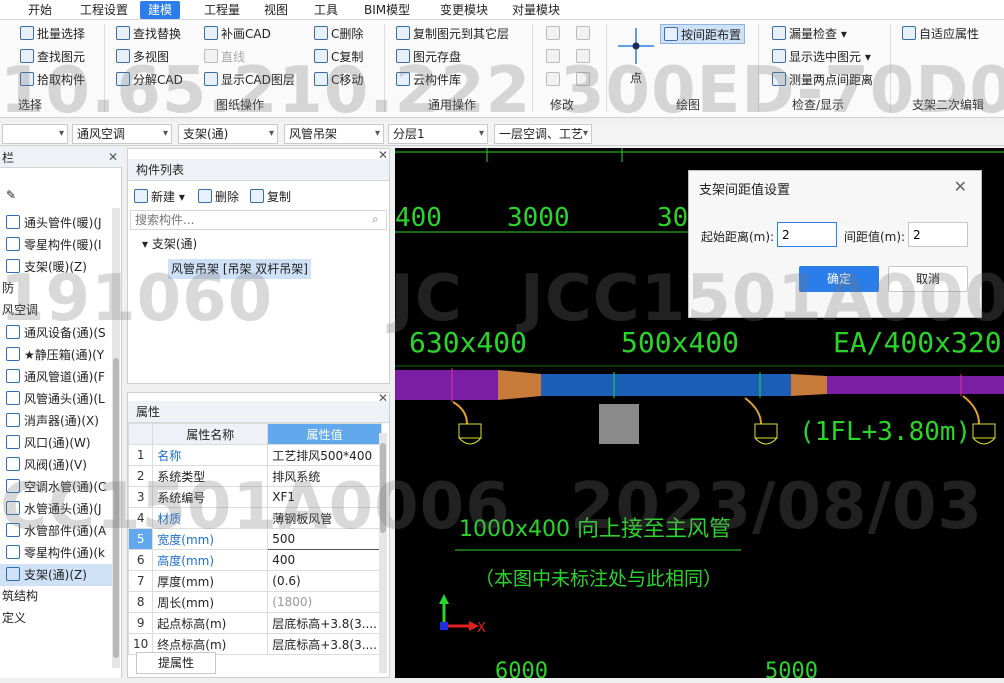  What do you see at coordinates (35, 134) in the screenshot?
I see `floor-select-blank` at bounding box center [35, 134].